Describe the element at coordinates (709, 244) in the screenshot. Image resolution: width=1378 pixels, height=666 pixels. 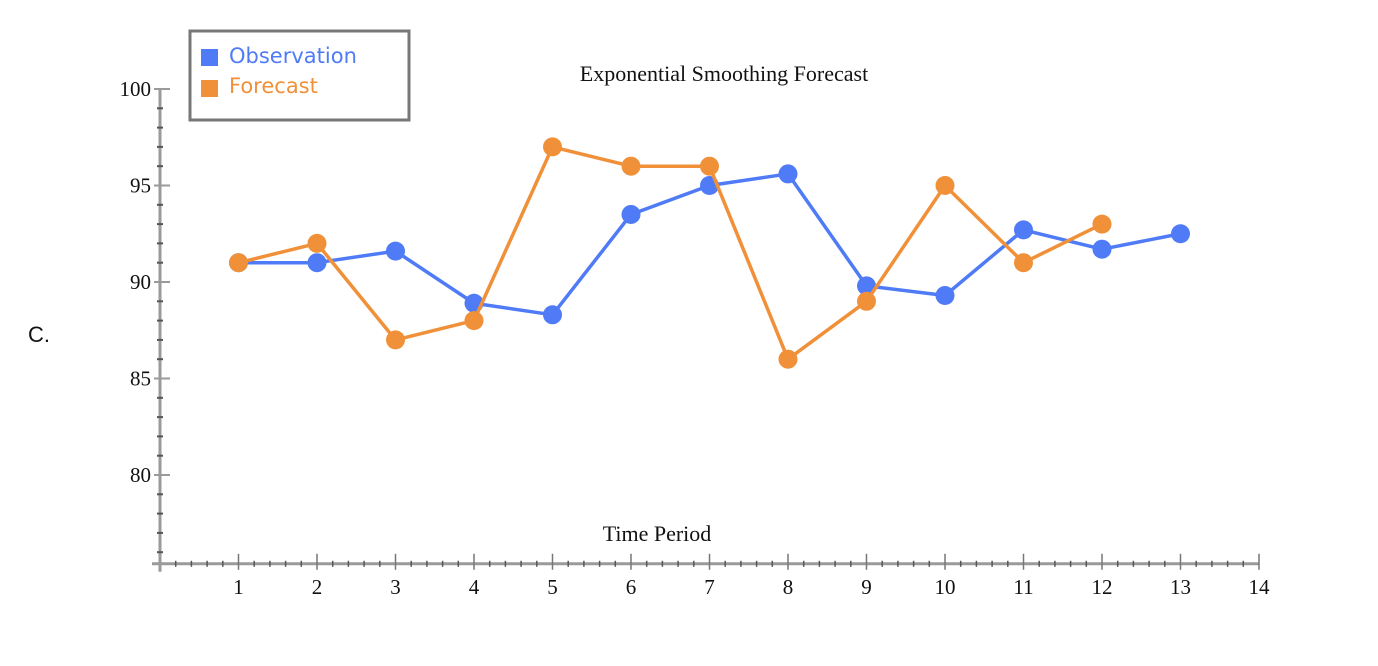
I see `series-line-observation` at that location.